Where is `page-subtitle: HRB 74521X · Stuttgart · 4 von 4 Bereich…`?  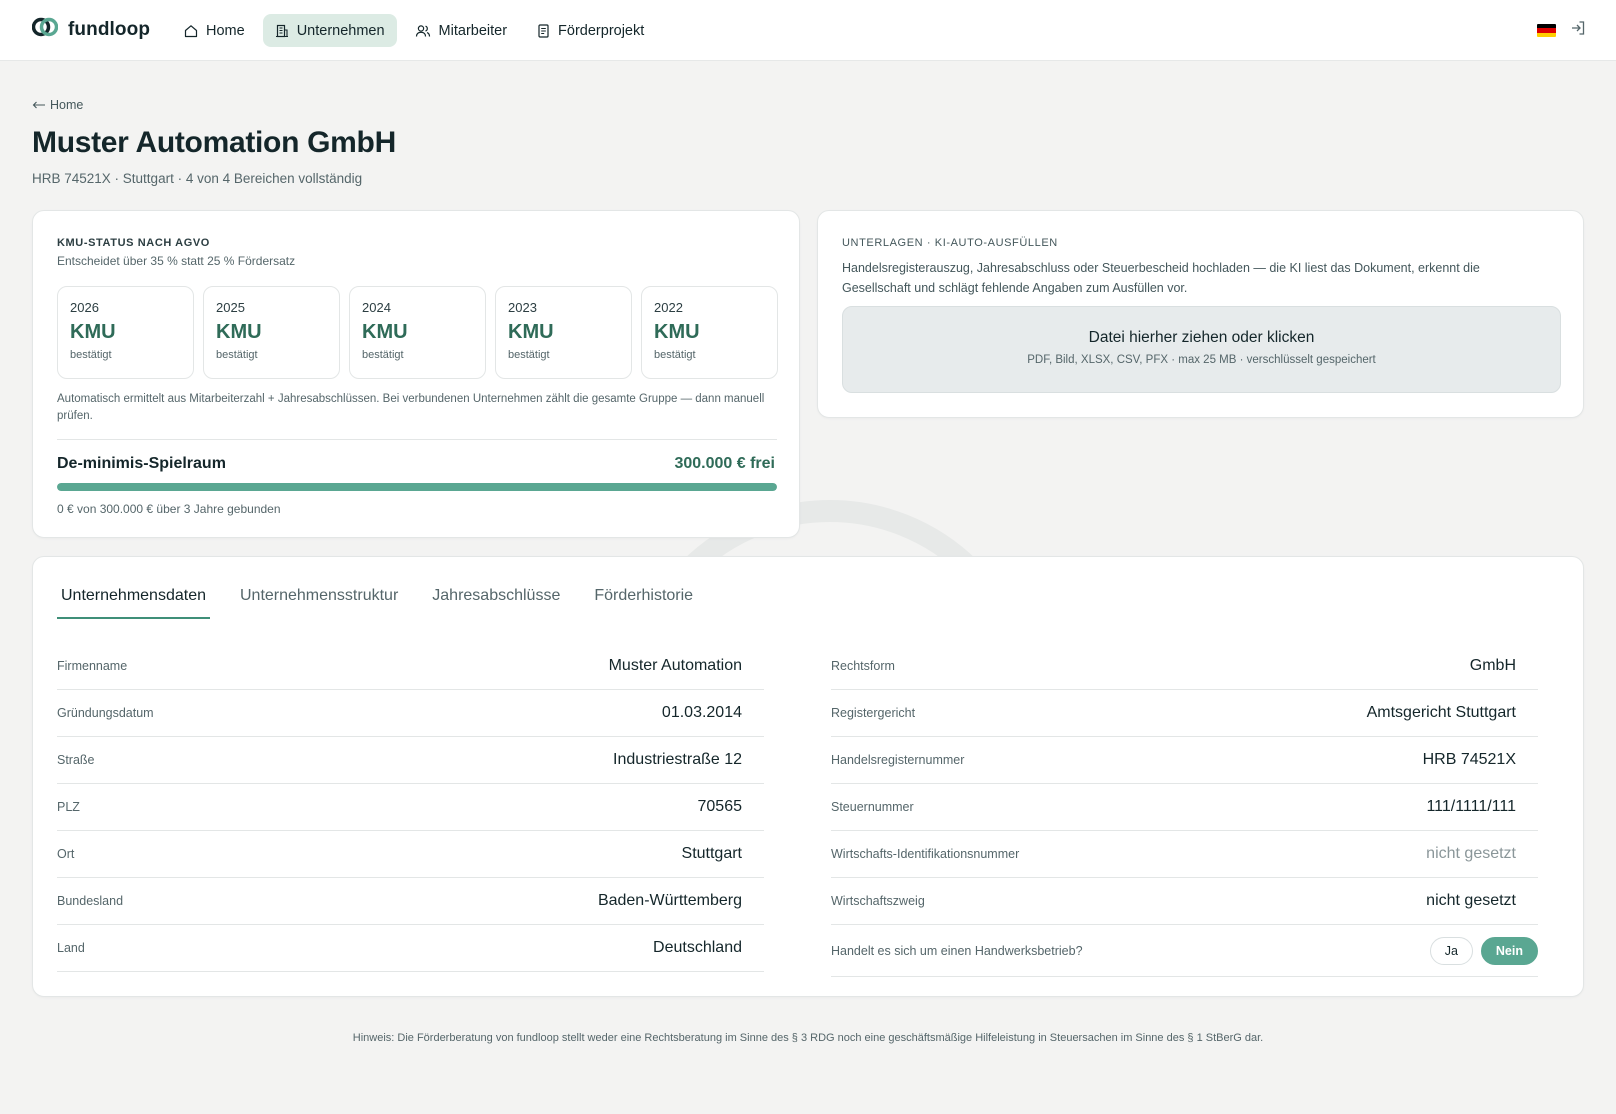
page-subtitle: HRB 74521X · Stuttgart · 4 von 4 Bereich… is located at coordinates (197, 178).